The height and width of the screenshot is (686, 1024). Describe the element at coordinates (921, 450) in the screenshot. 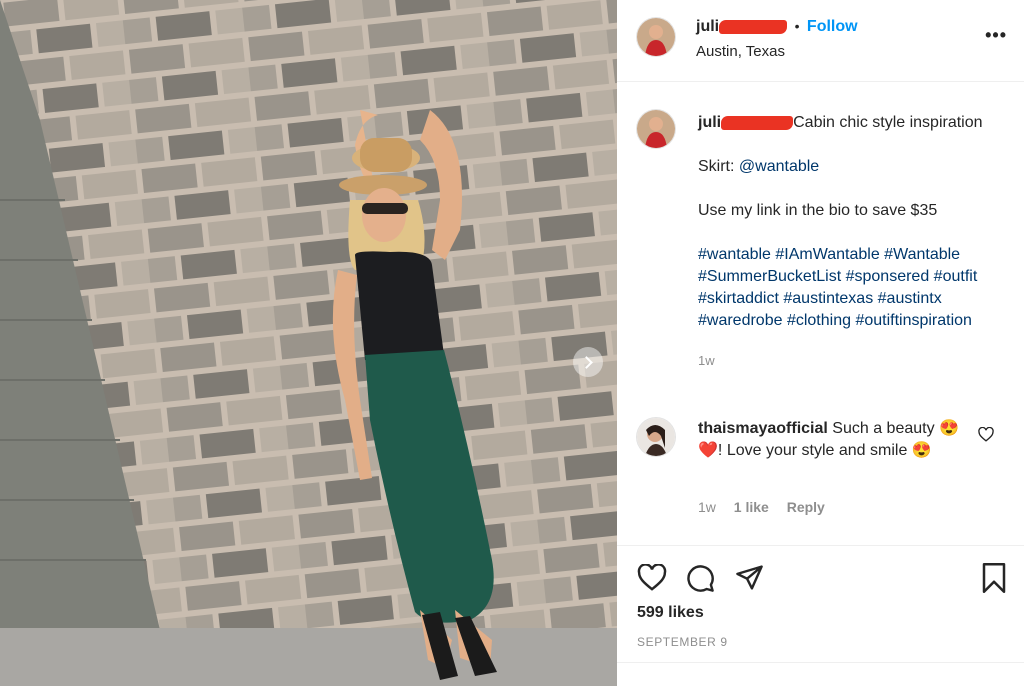

I see `comment-emoji-end: 😍` at that location.